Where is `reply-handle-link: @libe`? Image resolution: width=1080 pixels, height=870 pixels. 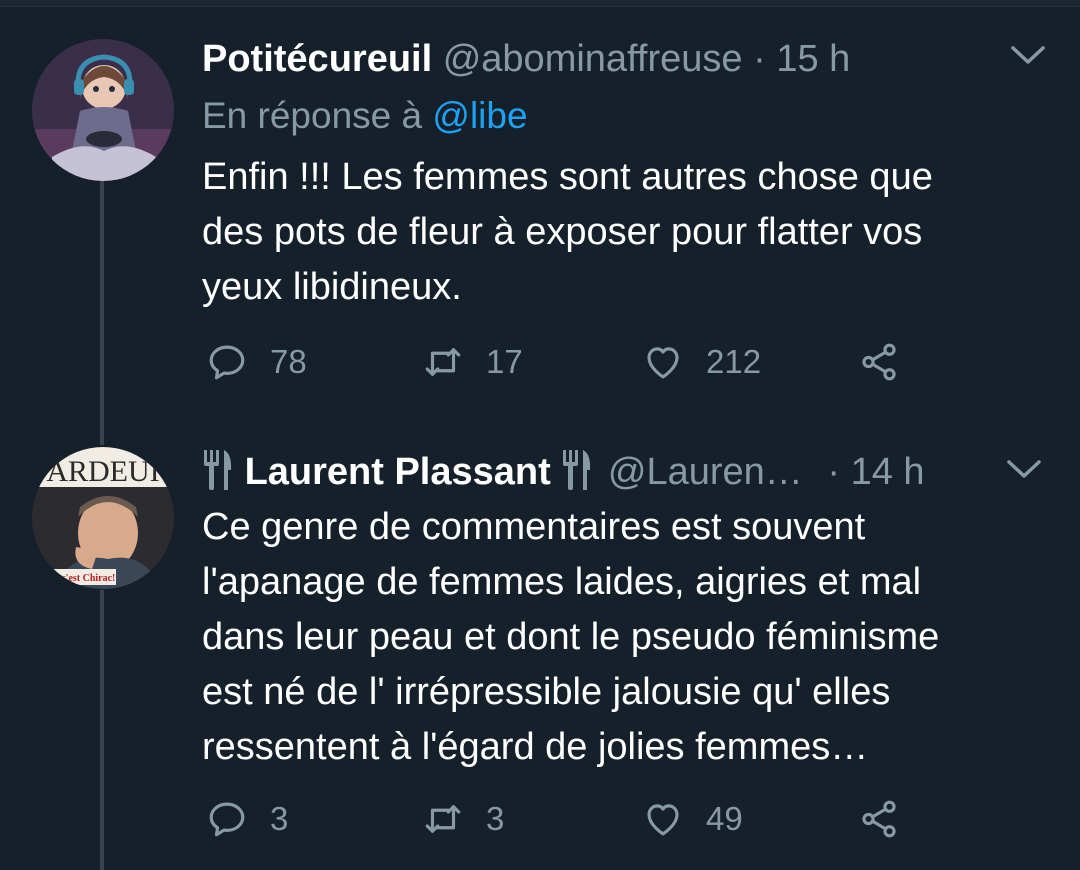 reply-handle-link: @libe is located at coordinates (479, 115).